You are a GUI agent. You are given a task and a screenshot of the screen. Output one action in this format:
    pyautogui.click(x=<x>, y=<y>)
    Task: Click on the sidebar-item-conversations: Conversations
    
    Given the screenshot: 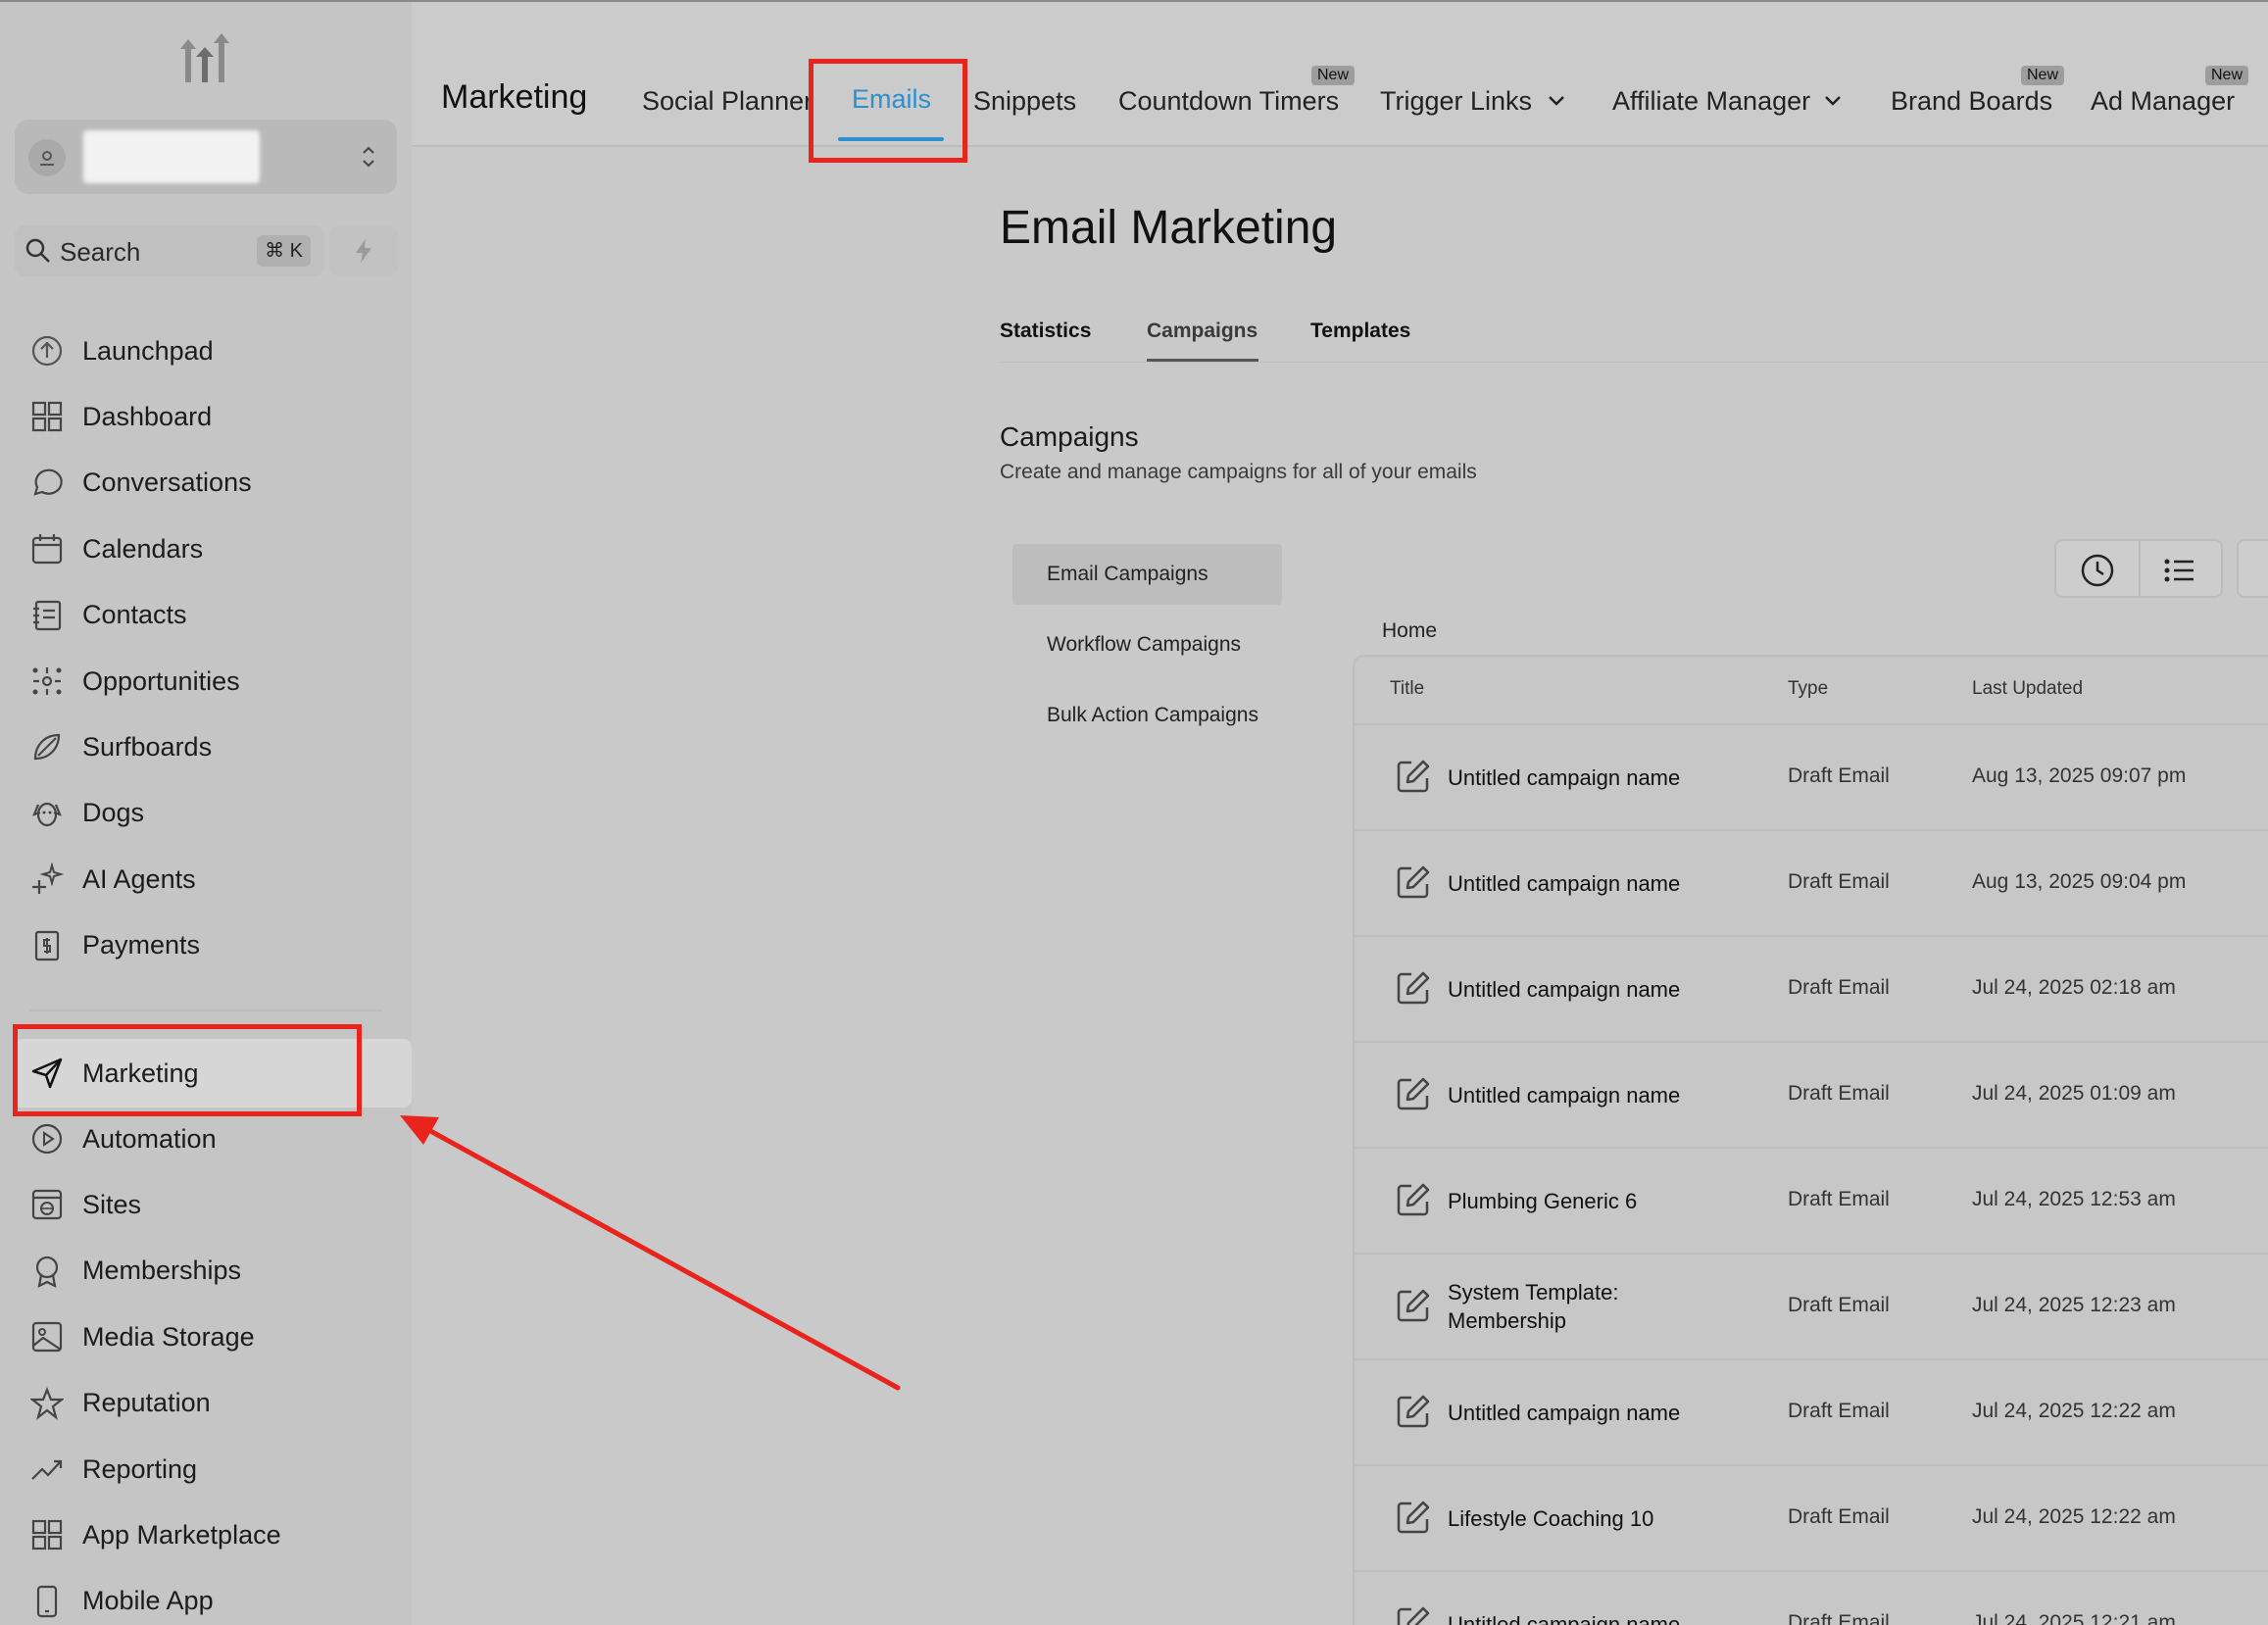 What is the action you would take?
    pyautogui.click(x=213, y=483)
    